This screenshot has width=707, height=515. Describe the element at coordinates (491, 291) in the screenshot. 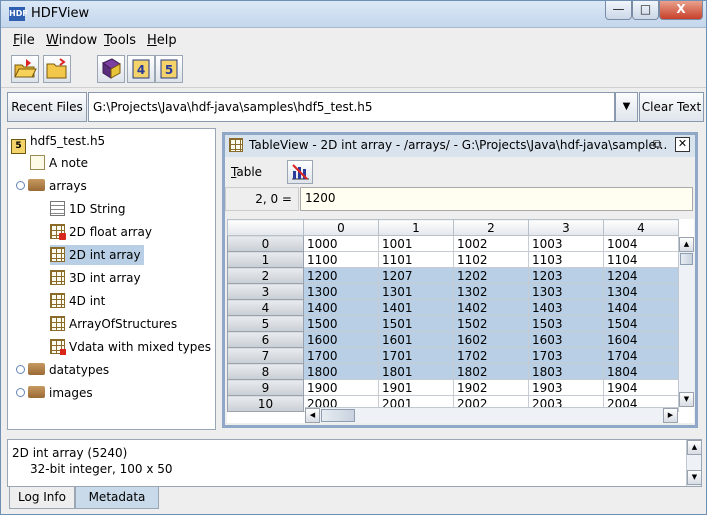

I see `table-cell: 1302` at that location.